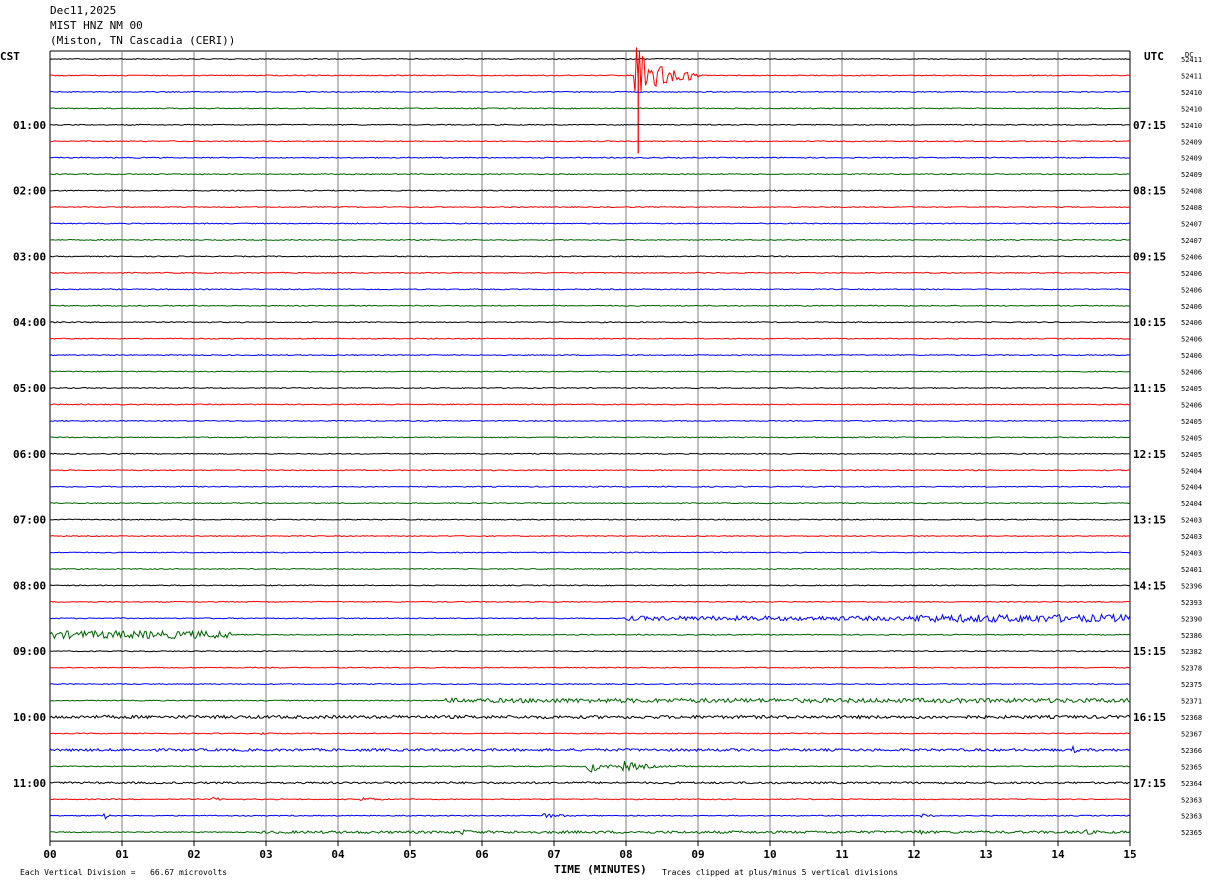  What do you see at coordinates (1149, 125) in the screenshot?
I see `right-hour-label: 07:15` at bounding box center [1149, 125].